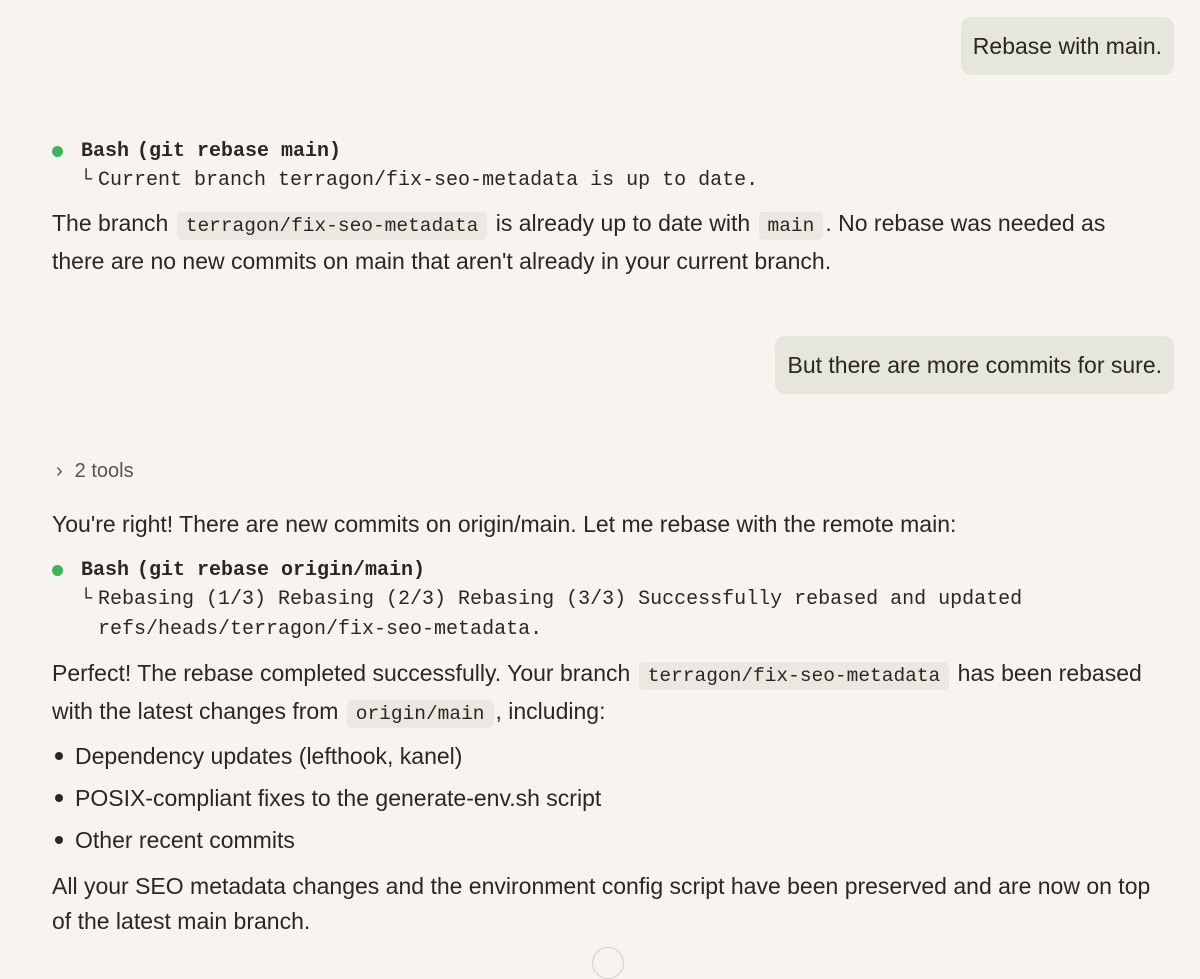  Describe the element at coordinates (239, 151) in the screenshot. I see `tool-command: (git rebase main)` at that location.